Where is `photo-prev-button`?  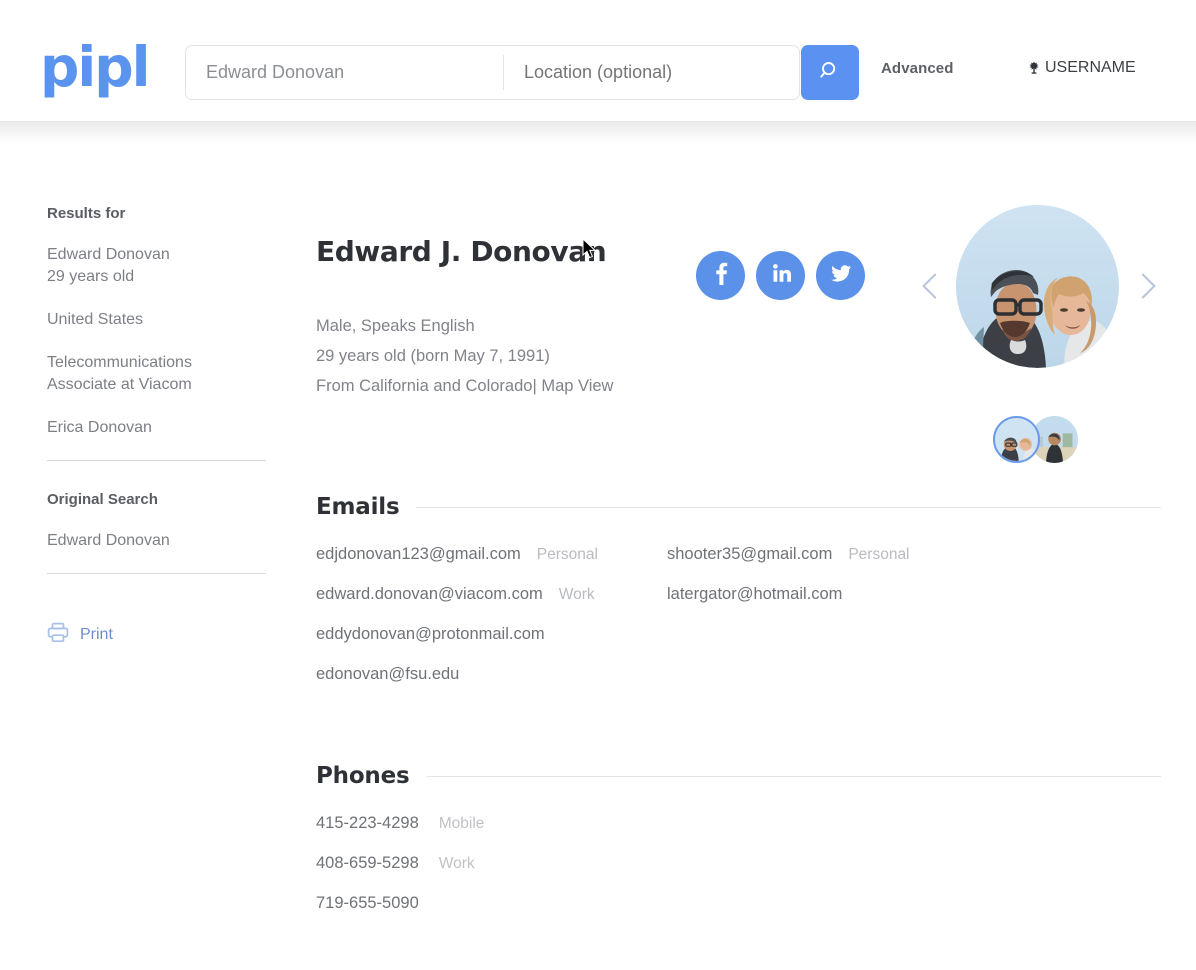
photo-prev-button is located at coordinates (935, 286).